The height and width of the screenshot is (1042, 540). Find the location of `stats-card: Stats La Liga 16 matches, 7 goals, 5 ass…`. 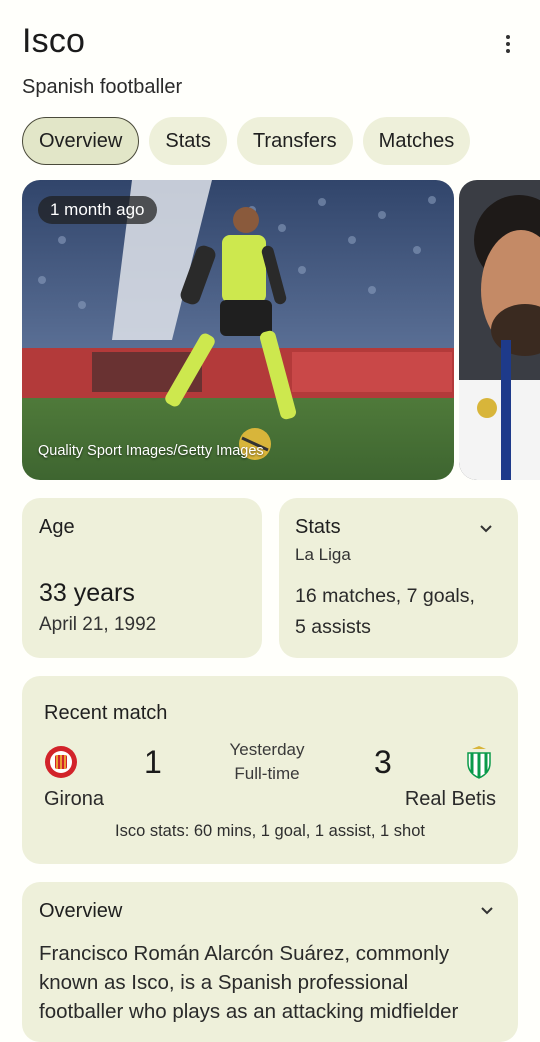

stats-card: Stats La Liga 16 matches, 7 goals, 5 ass… is located at coordinates (398, 578).